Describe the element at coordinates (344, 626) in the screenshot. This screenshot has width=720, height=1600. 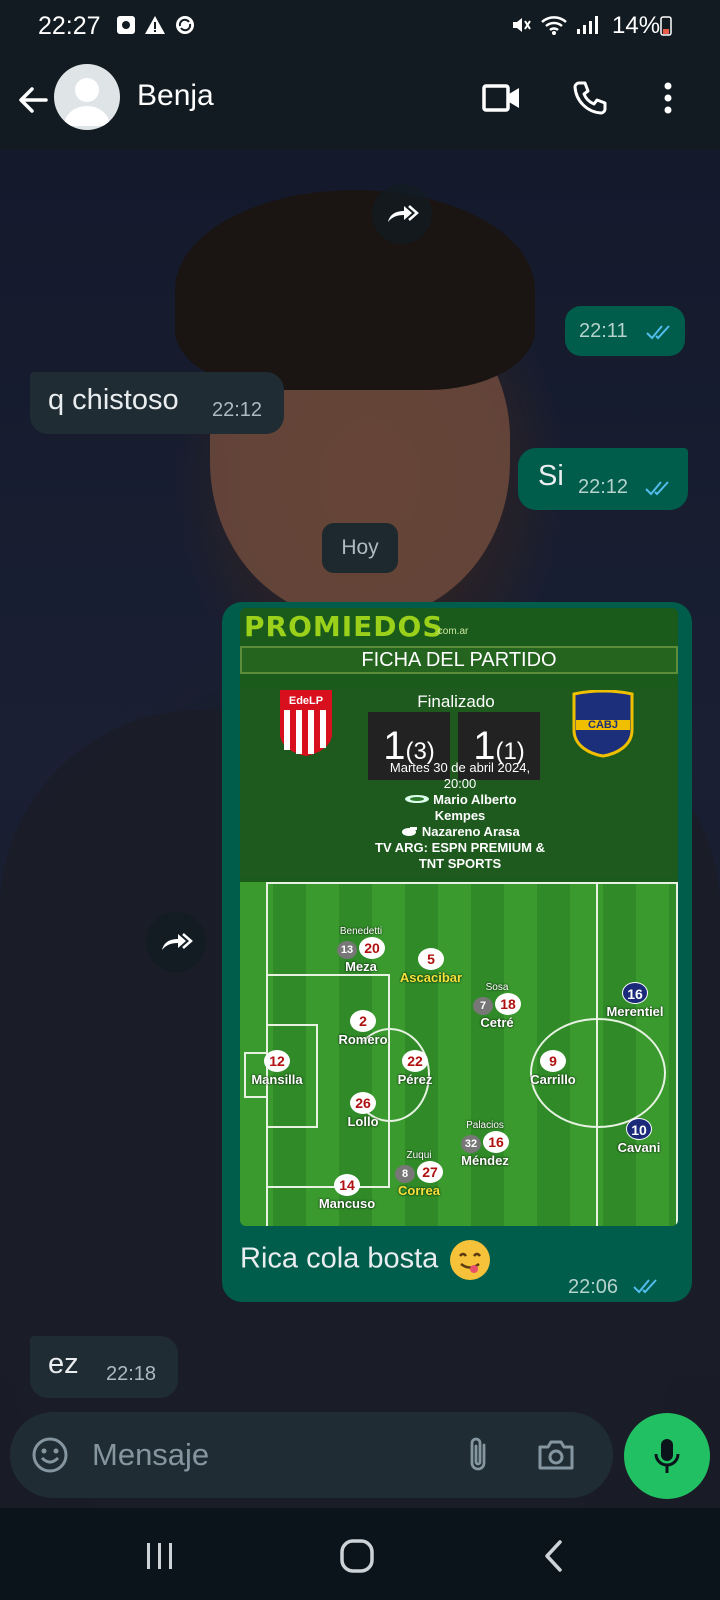
I see `promiedos-logo: PROMIEDOS` at that location.